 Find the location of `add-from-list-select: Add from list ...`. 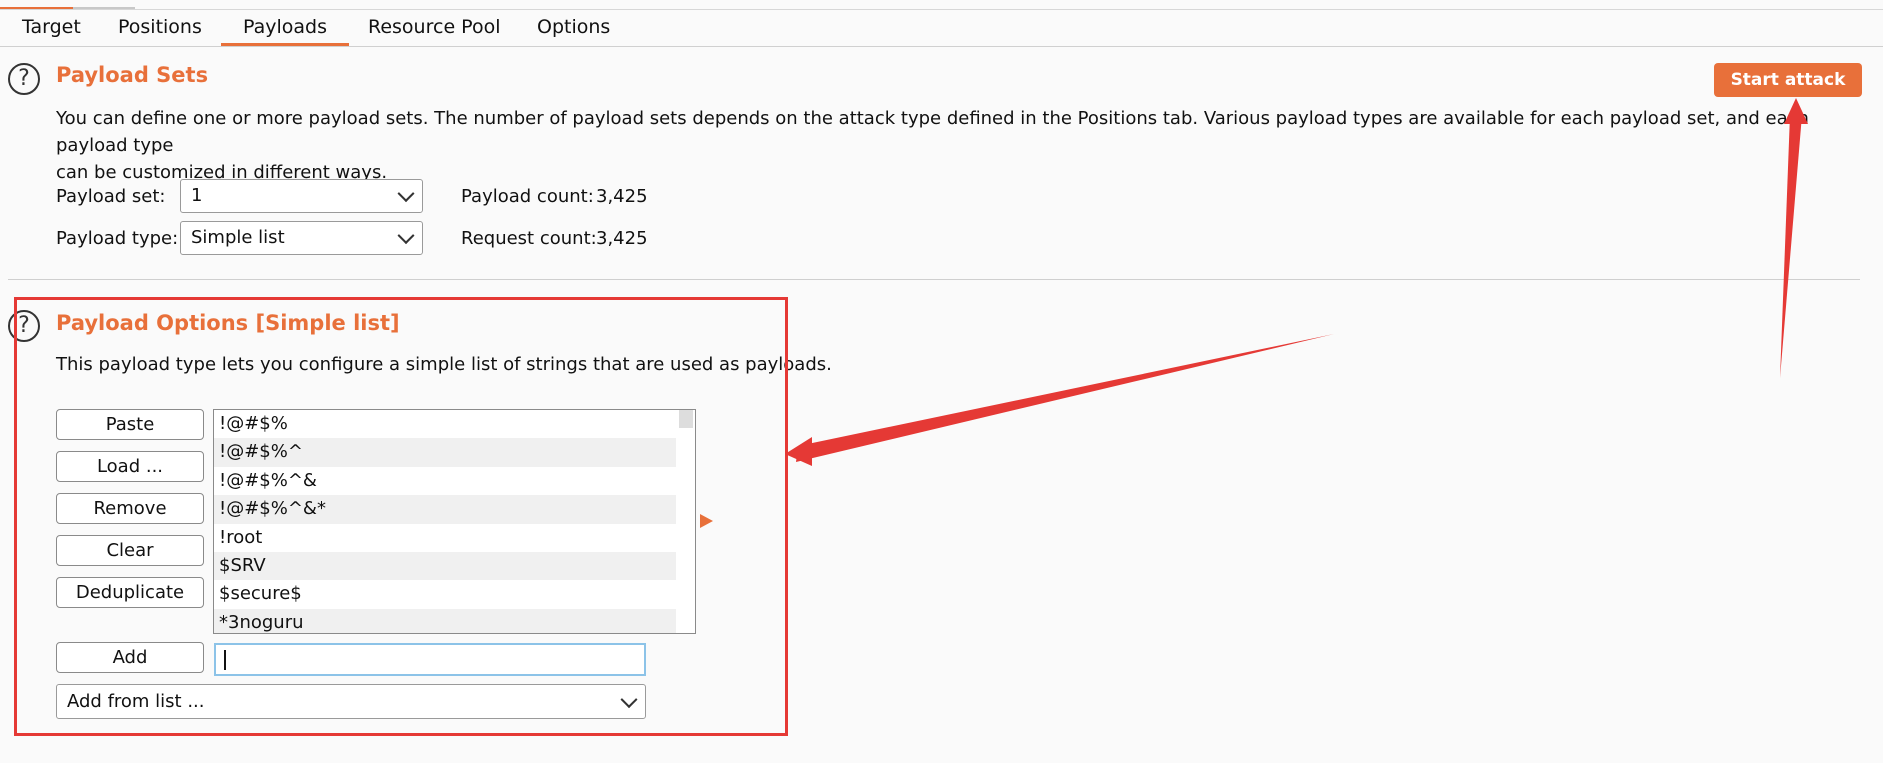

add-from-list-select: Add from list ... is located at coordinates (351, 701).